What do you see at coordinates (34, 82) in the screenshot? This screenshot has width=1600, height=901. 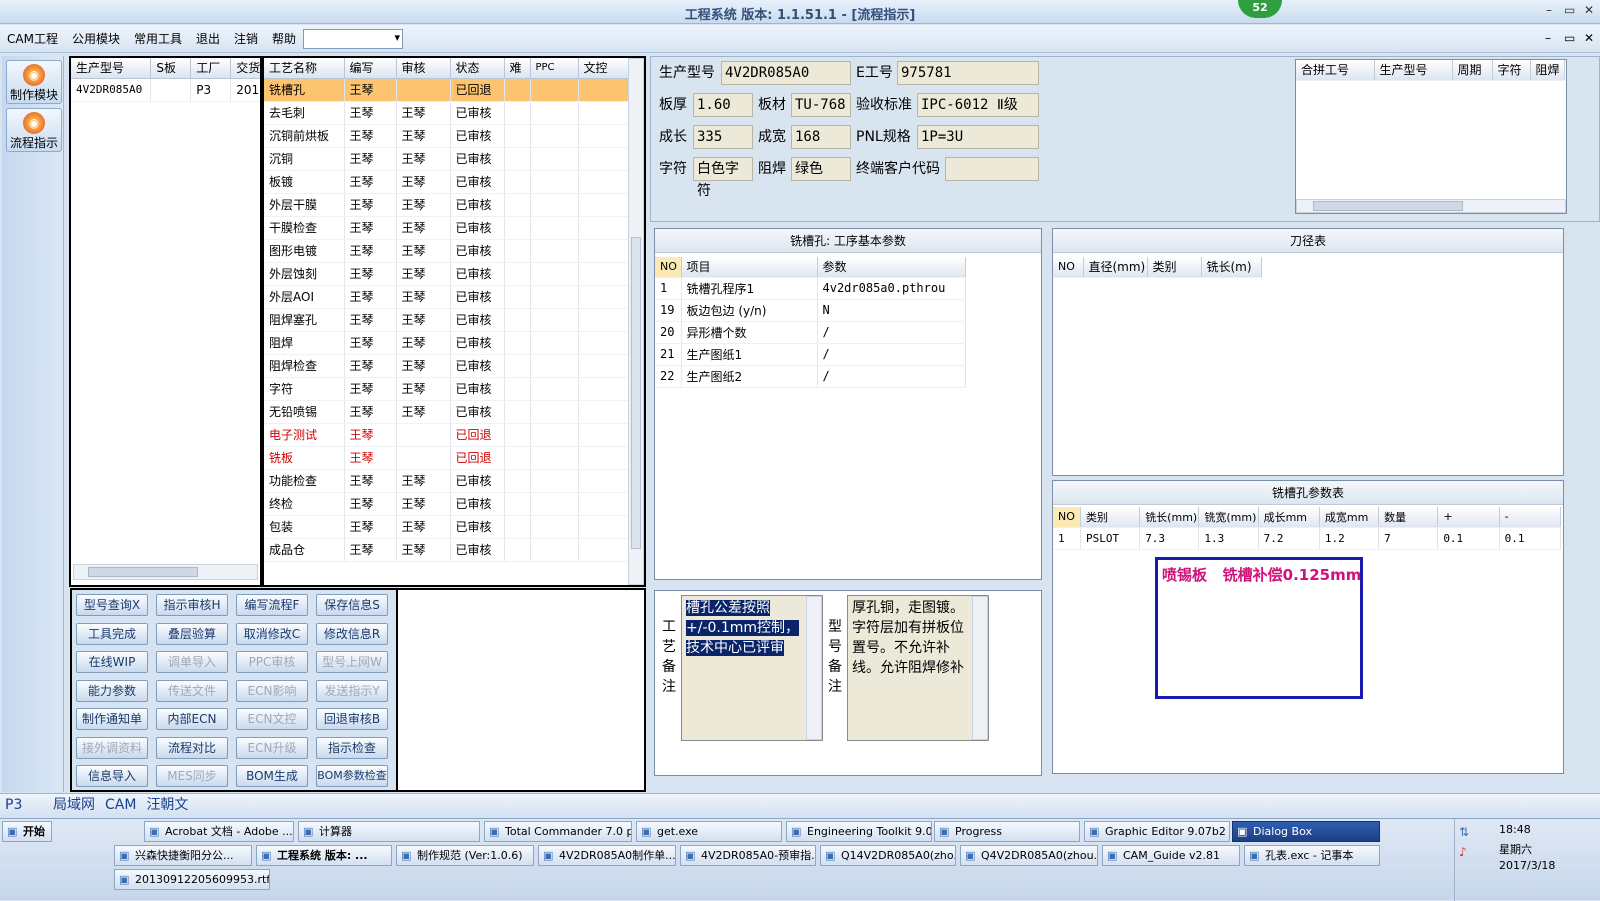 I see `module-make-button: ◉ 制作模块` at bounding box center [34, 82].